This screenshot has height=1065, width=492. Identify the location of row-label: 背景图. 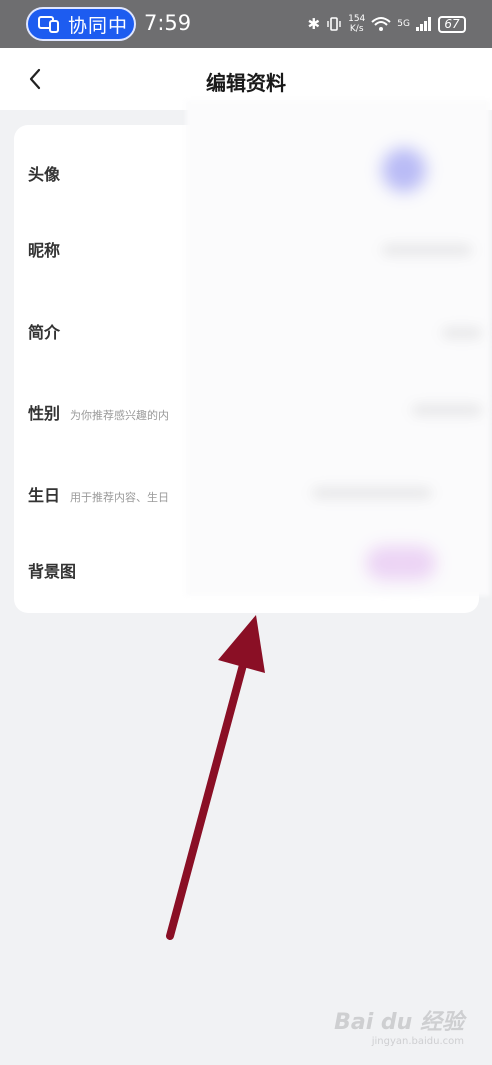
(52, 571).